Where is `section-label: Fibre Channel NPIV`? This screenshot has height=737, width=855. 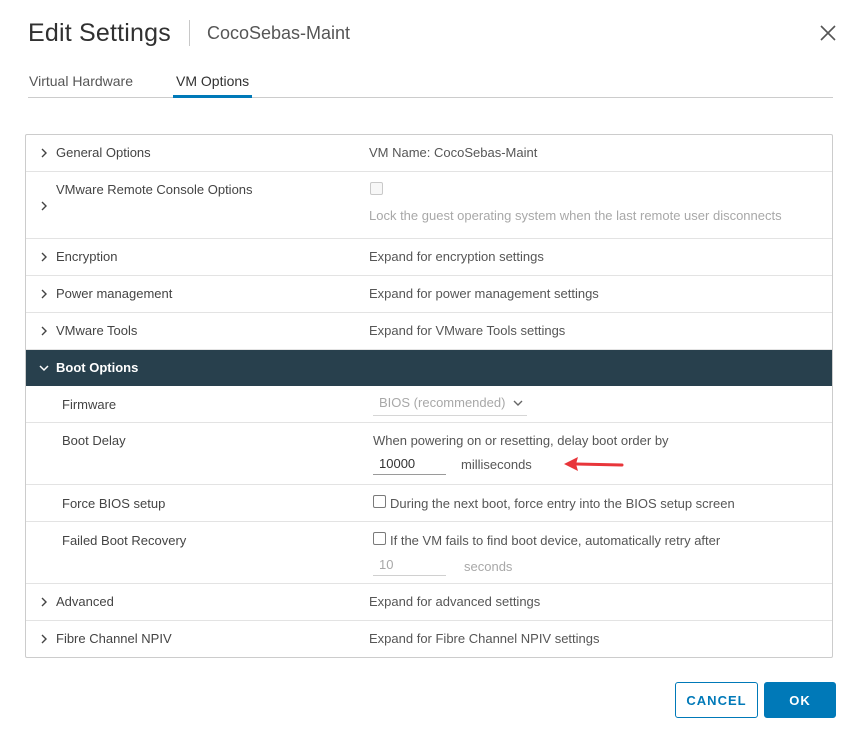 section-label: Fibre Channel NPIV is located at coordinates (114, 638).